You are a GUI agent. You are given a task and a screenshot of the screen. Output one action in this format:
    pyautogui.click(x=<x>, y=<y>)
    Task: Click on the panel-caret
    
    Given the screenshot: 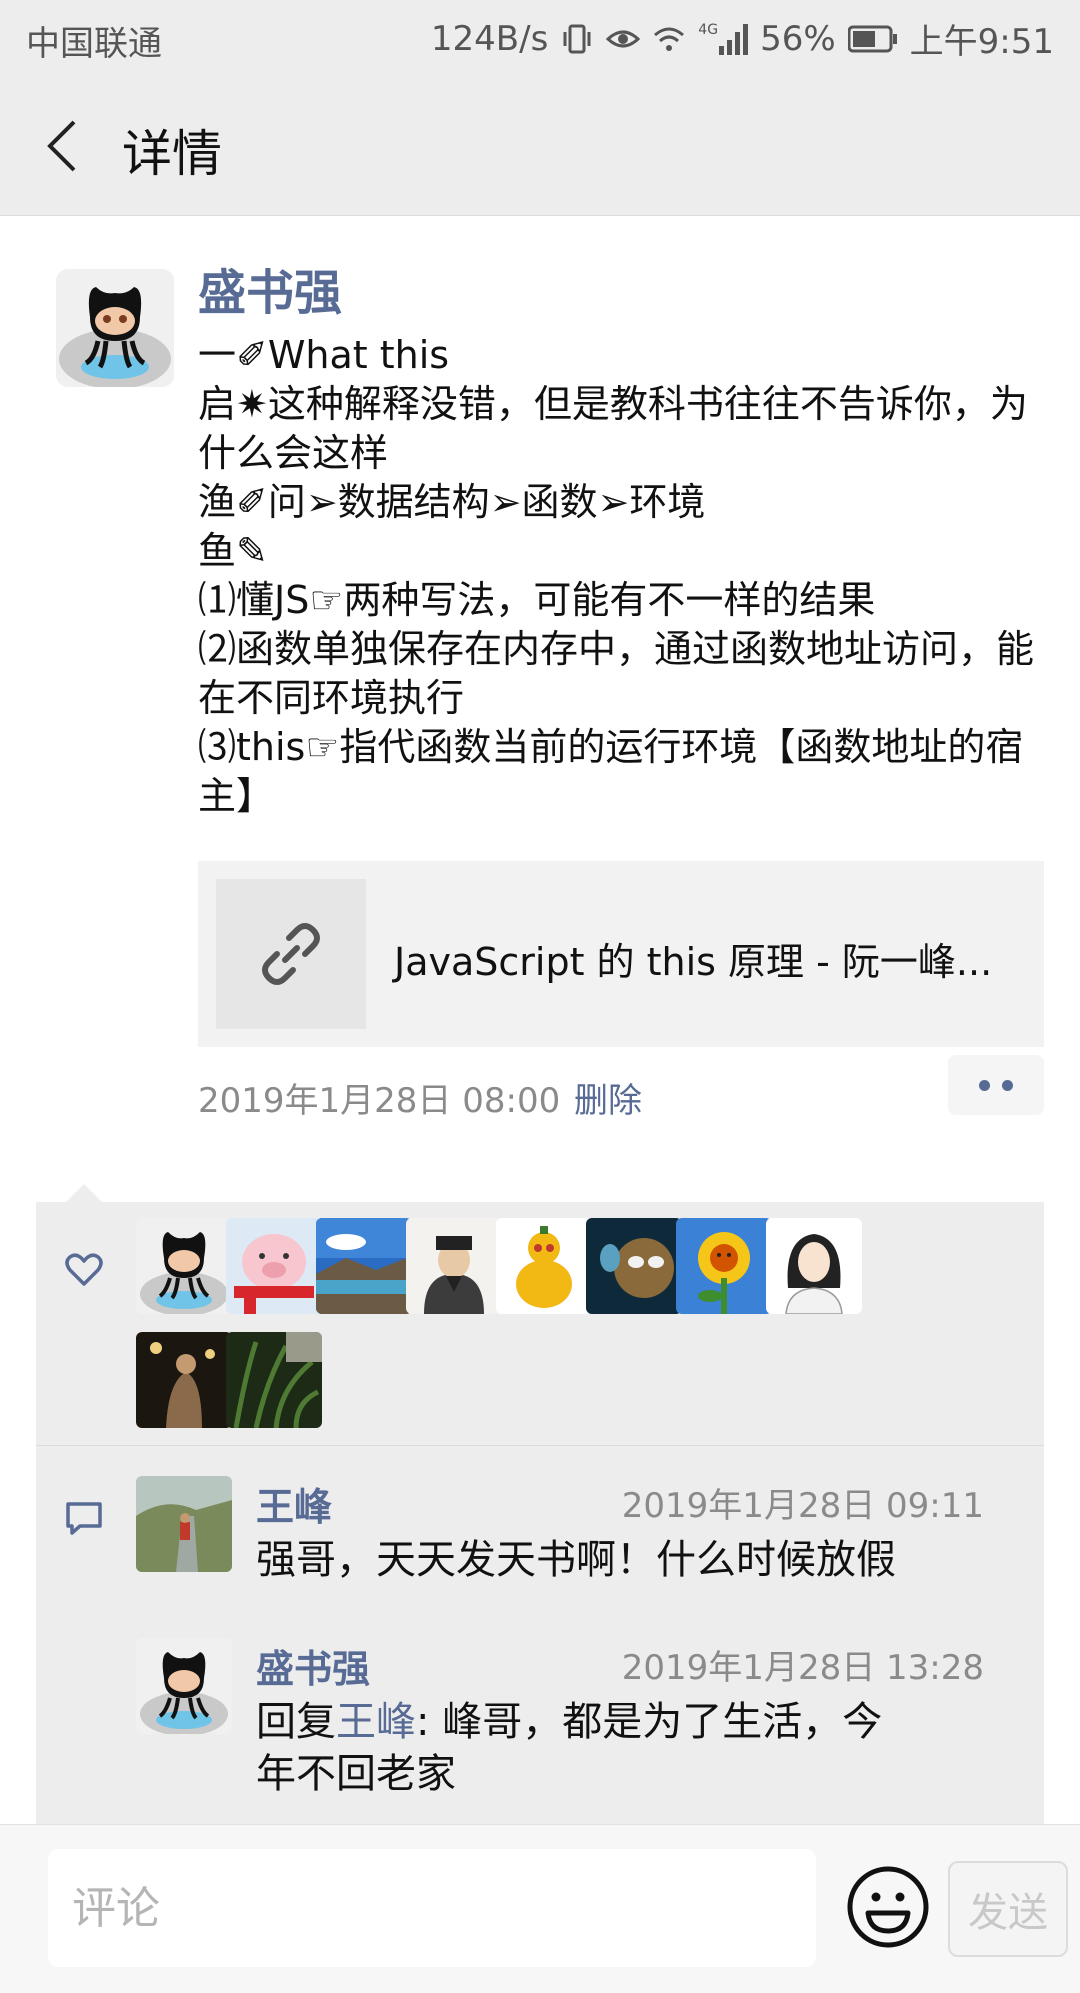 What is the action you would take?
    pyautogui.click(x=84, y=1193)
    